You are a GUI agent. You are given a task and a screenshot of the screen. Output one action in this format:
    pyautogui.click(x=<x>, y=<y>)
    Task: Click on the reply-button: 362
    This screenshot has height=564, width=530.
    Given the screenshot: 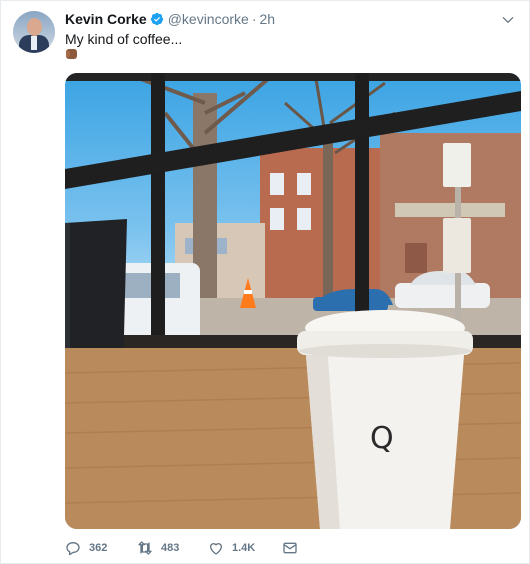 What is the action you would take?
    pyautogui.click(x=86, y=548)
    